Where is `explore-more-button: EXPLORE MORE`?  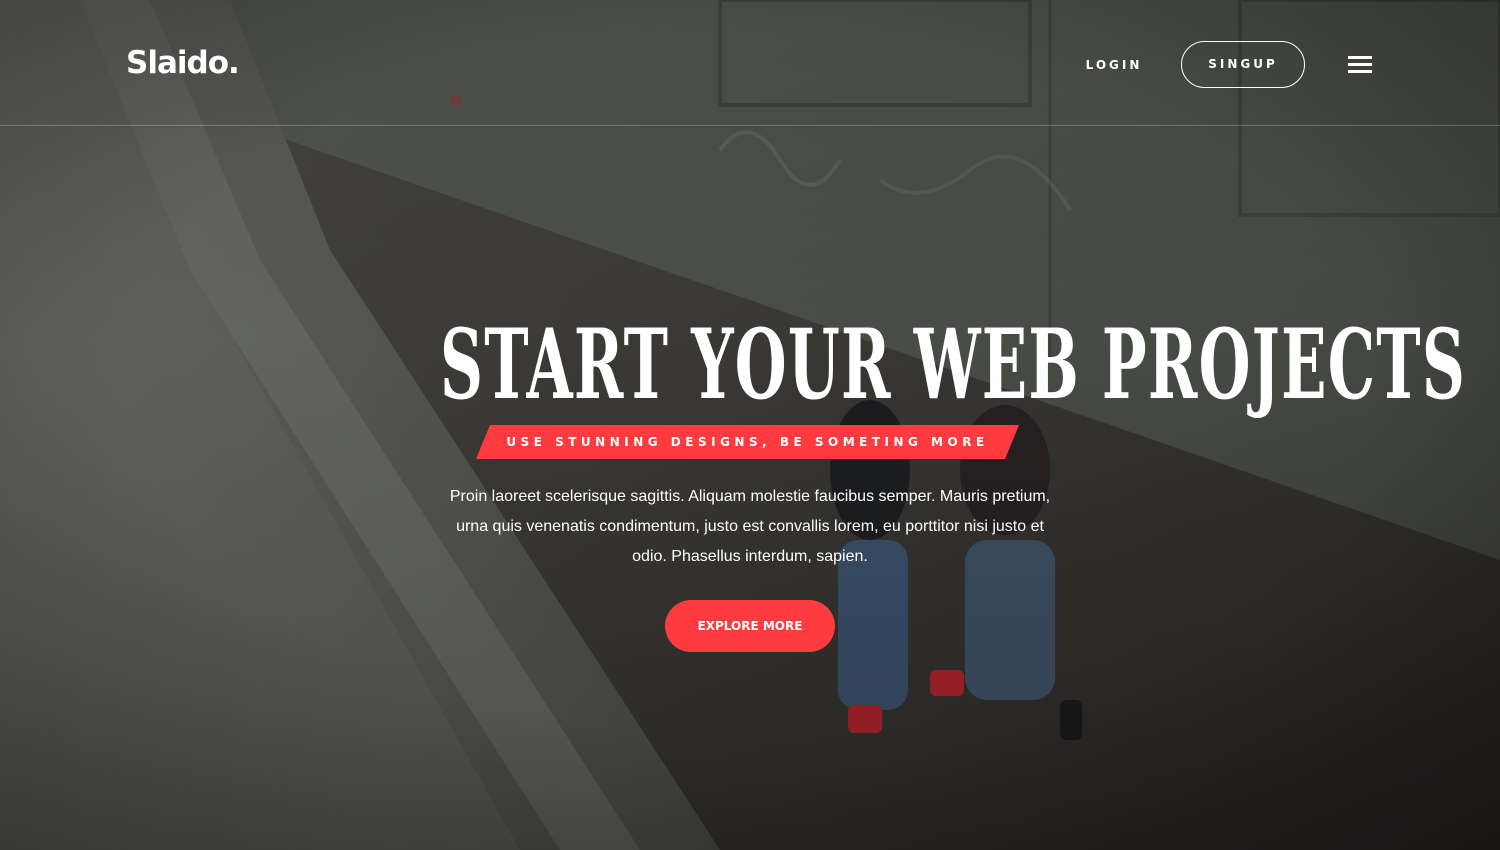 explore-more-button: EXPLORE MORE is located at coordinates (750, 626).